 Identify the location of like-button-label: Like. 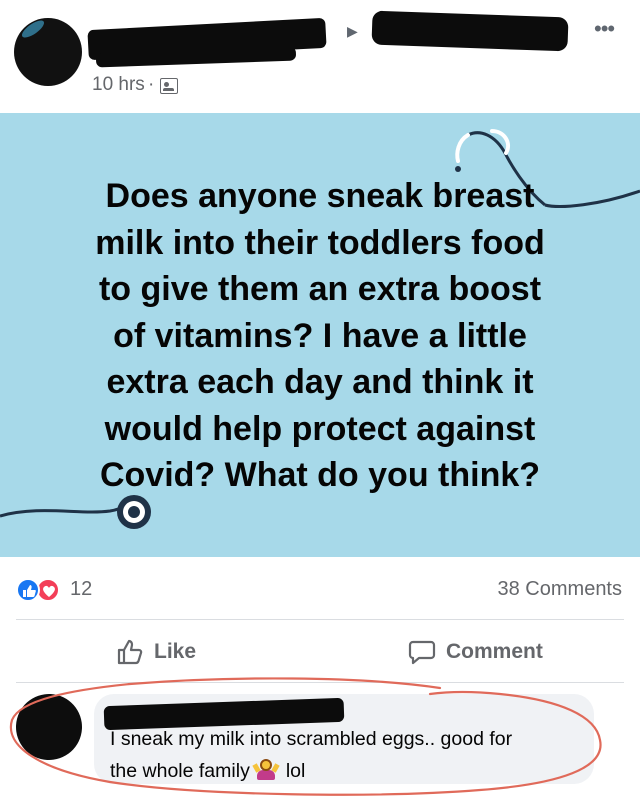
(175, 651).